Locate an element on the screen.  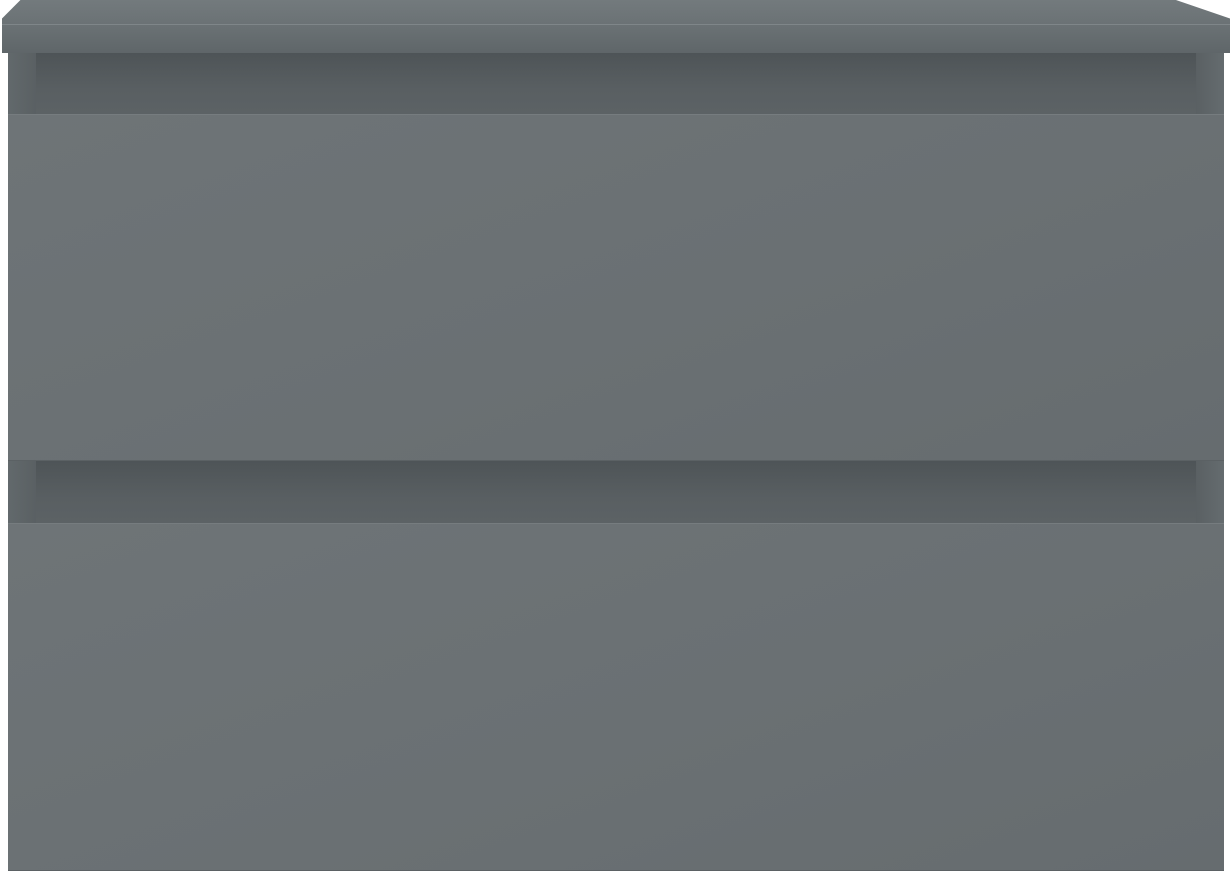
lower-handle-recess is located at coordinates (616, 492).